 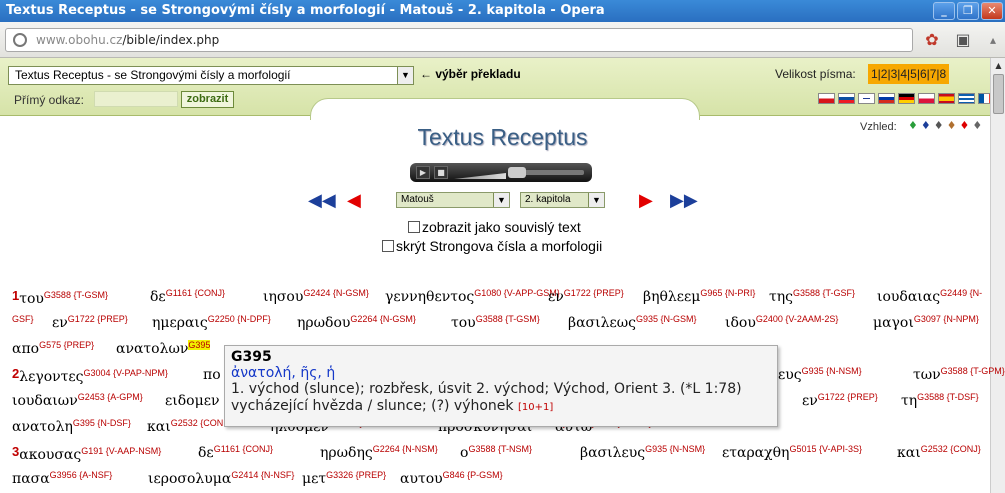 What do you see at coordinates (383, 319) in the screenshot?
I see `strong-code-link: G2264 {N-GSM}` at bounding box center [383, 319].